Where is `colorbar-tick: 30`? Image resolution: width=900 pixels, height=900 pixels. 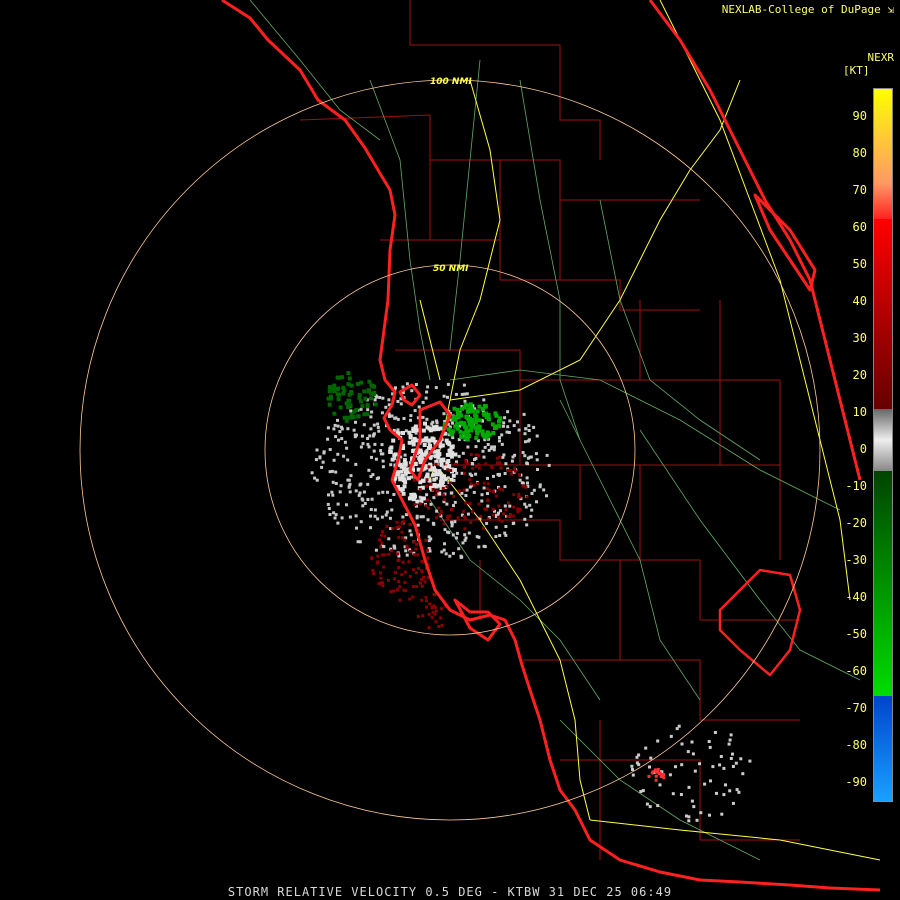 colorbar-tick: 30 is located at coordinates (859, 338).